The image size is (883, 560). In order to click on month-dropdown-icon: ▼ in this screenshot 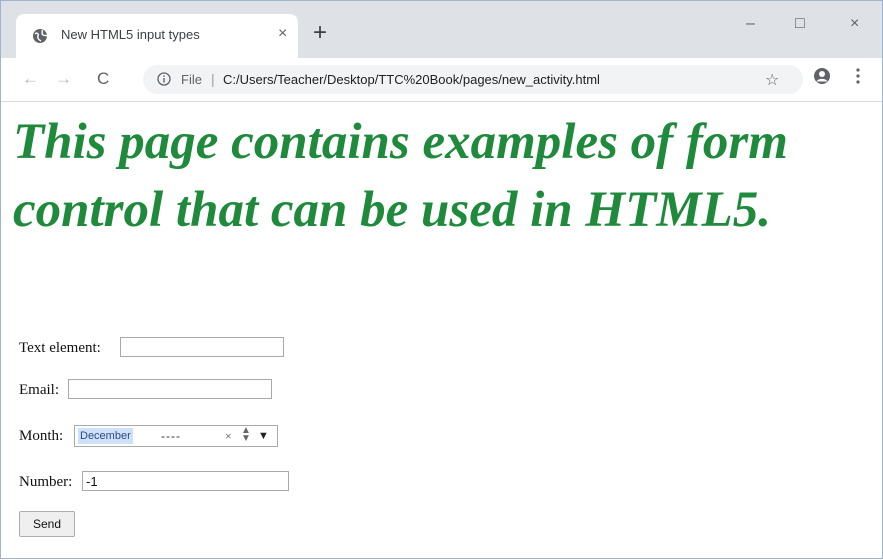, I will do `click(263, 436)`.